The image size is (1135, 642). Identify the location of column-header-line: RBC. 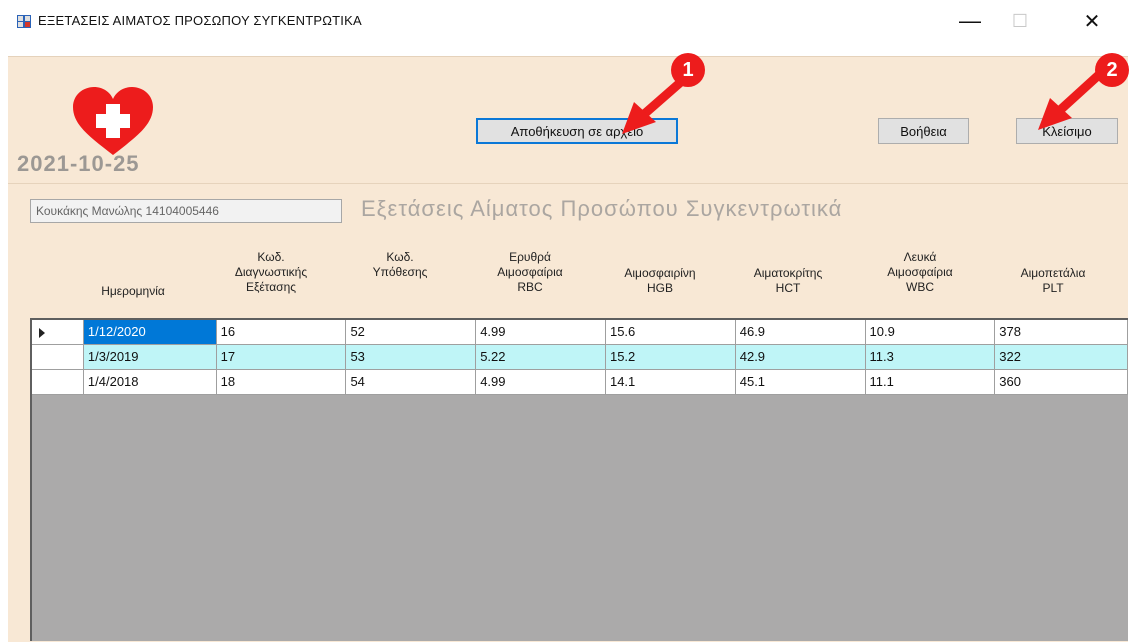
(530, 287).